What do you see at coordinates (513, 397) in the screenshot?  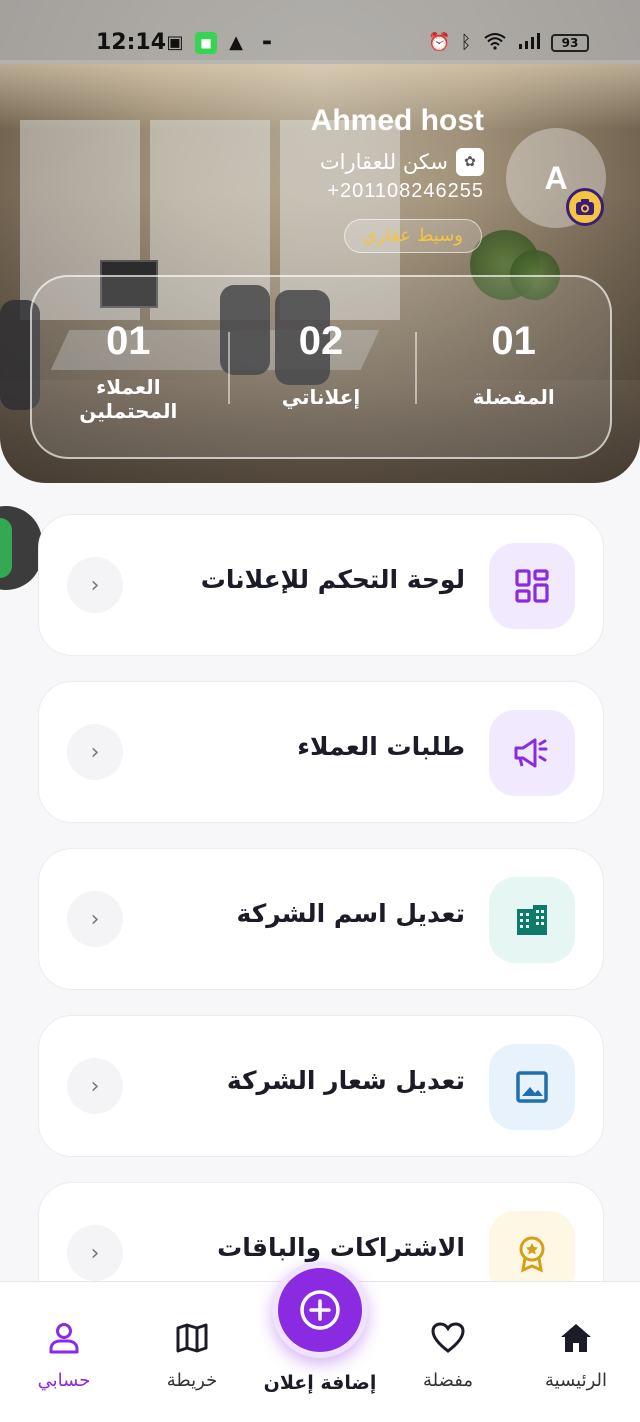 I see `stat-label: المفضلة` at bounding box center [513, 397].